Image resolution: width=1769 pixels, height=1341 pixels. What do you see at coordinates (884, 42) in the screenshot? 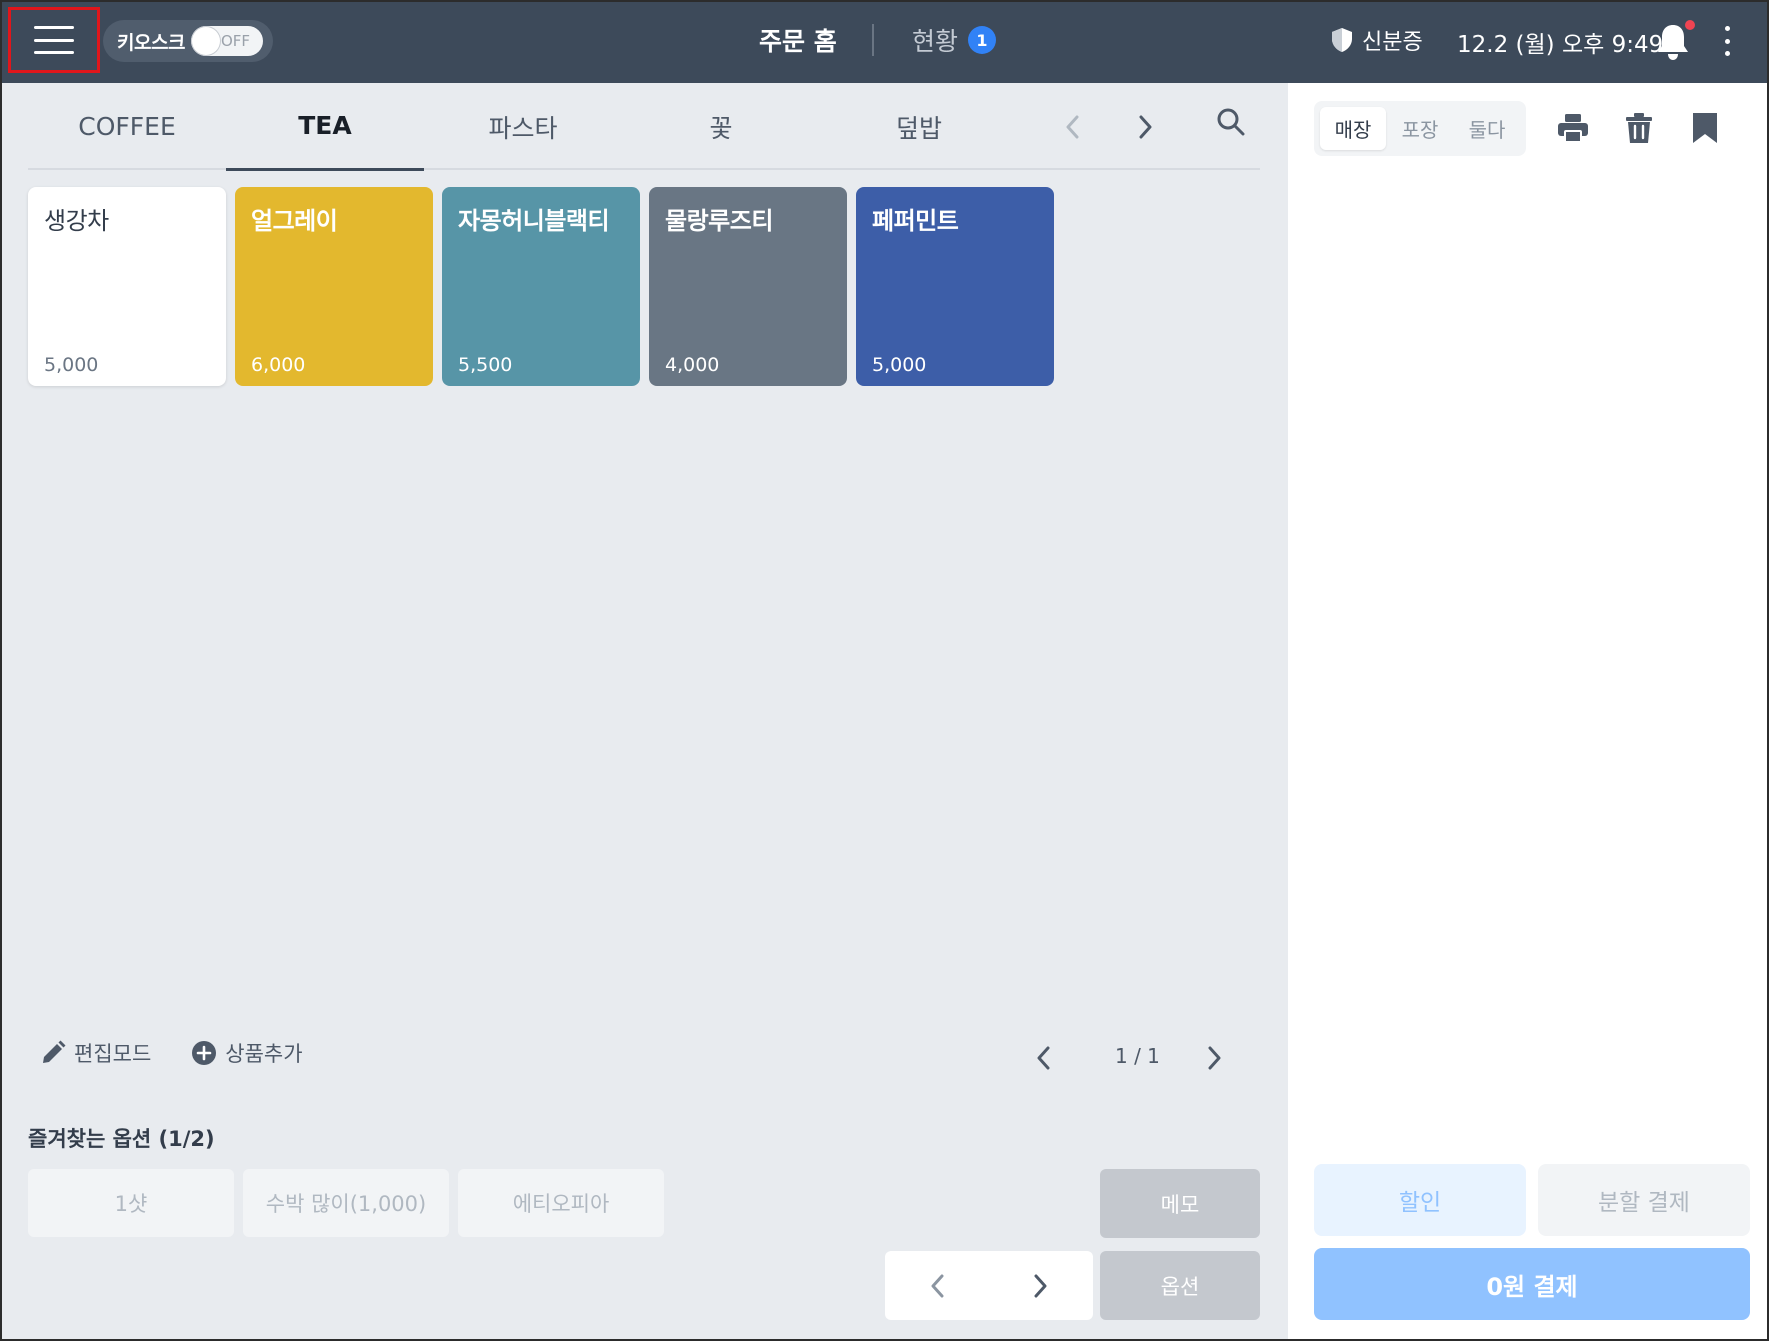
I see `top-bar: 키오스크 OFF 주문 홈 현황 1 신분증 12.2 (월) 오후 9:49` at bounding box center [884, 42].